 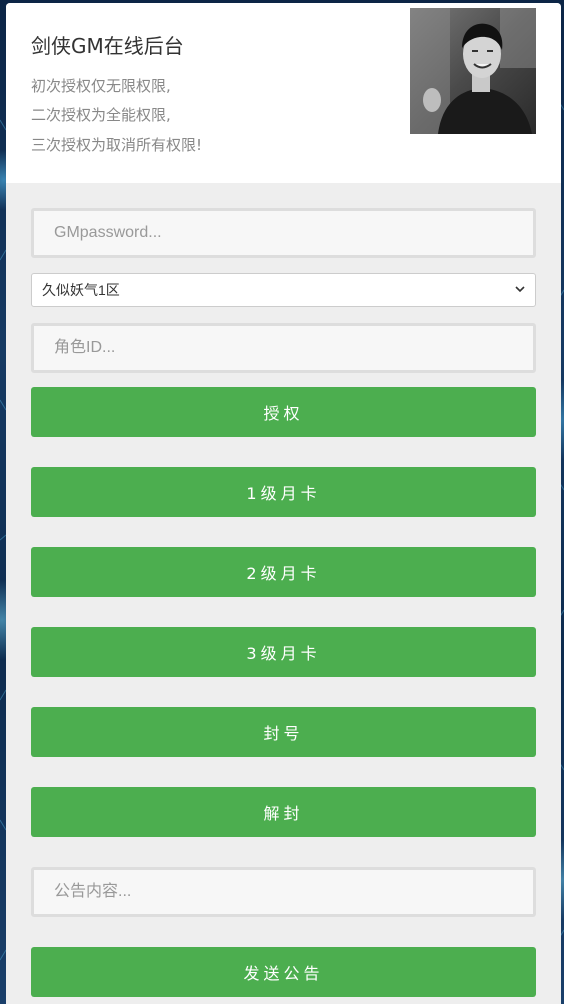 I want to click on description-line-1: 初次授权仅无限权限,, so click(x=101, y=86).